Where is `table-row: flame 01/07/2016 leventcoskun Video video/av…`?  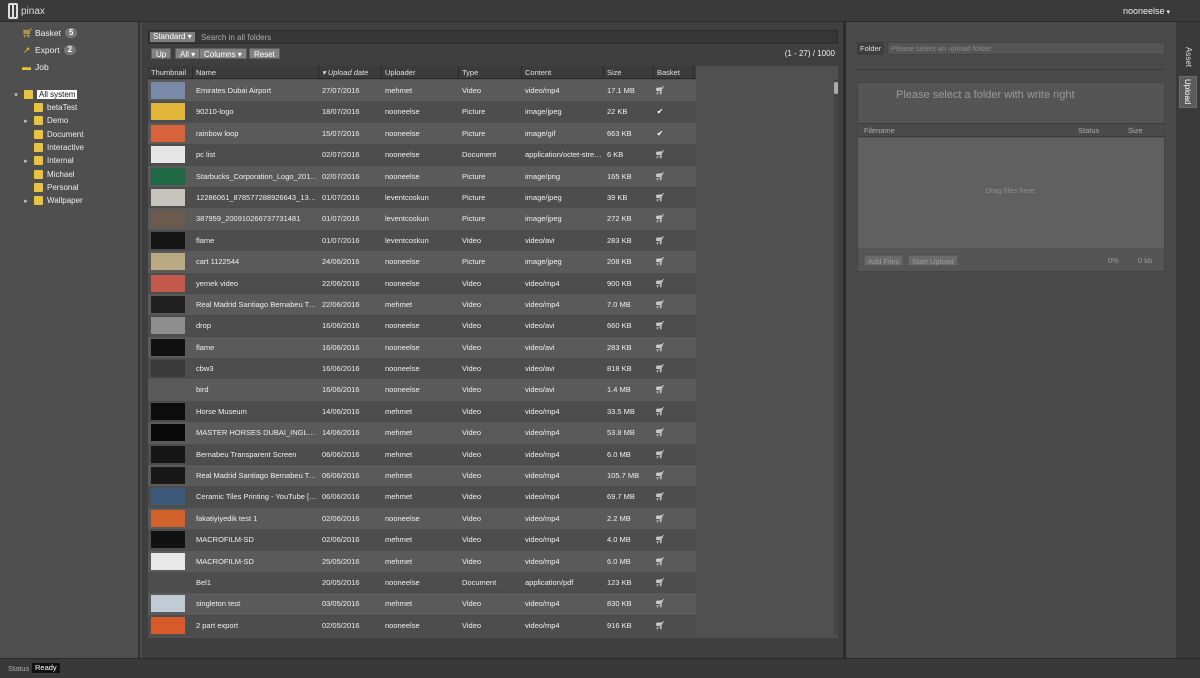 table-row: flame 01/07/2016 leventcoskun Video video/av… is located at coordinates (422, 240).